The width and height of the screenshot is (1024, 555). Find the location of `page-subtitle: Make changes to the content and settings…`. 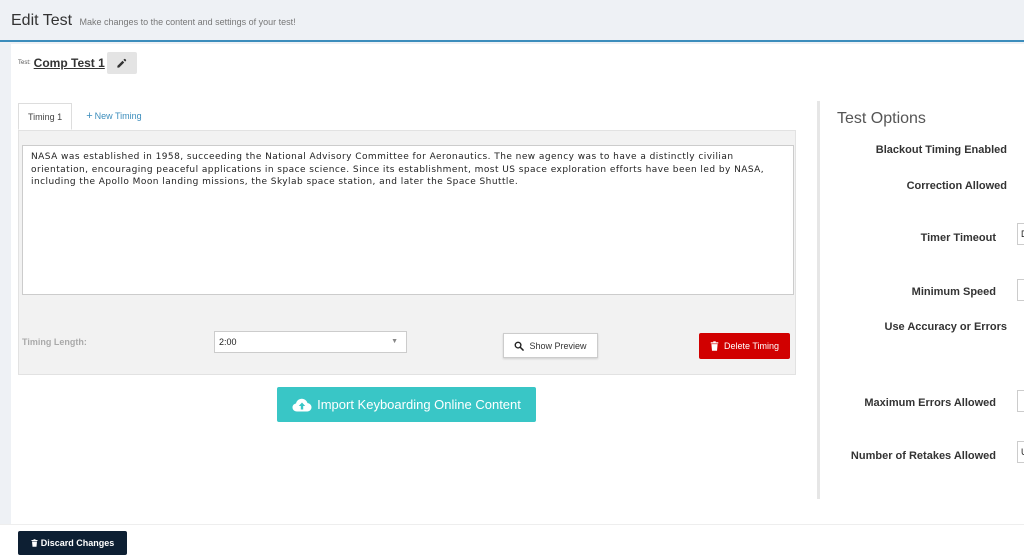

page-subtitle: Make changes to the content and settings… is located at coordinates (187, 22).